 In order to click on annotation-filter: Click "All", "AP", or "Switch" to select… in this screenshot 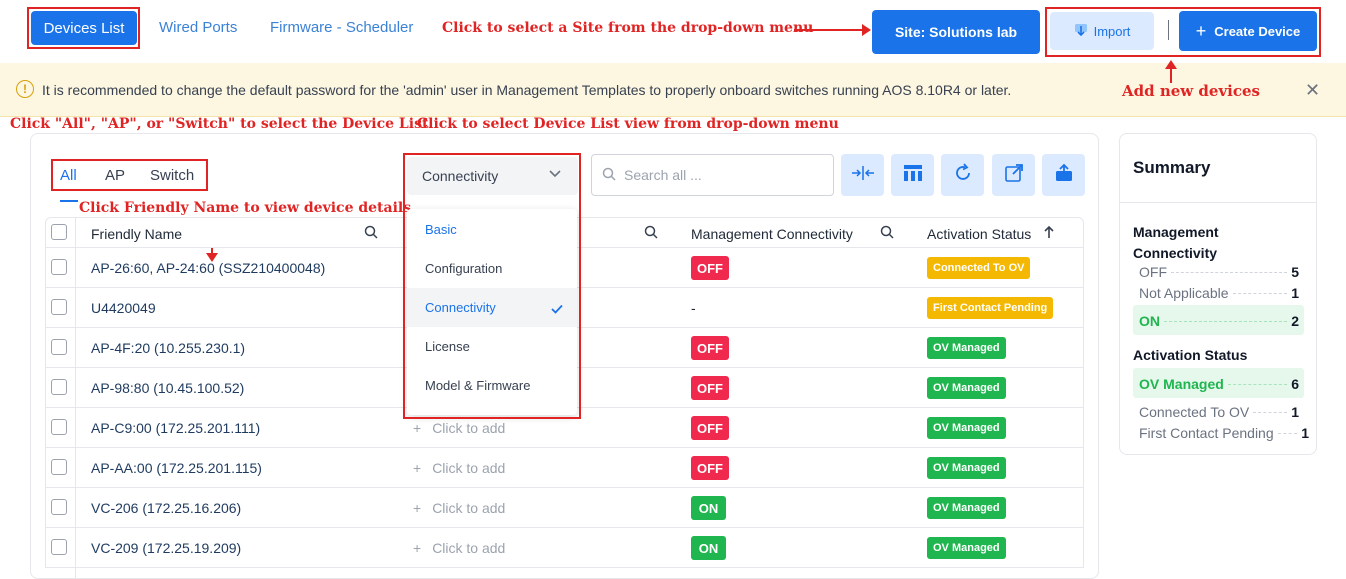, I will do `click(219, 124)`.